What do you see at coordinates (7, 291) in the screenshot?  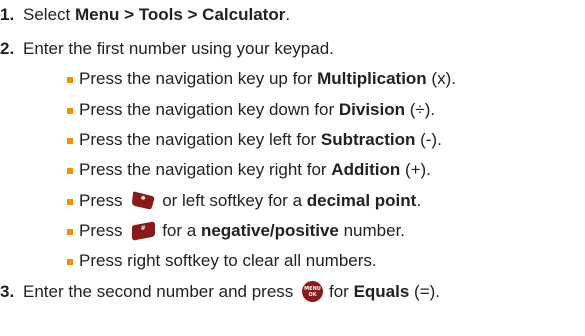 I see `step-number: 3.` at bounding box center [7, 291].